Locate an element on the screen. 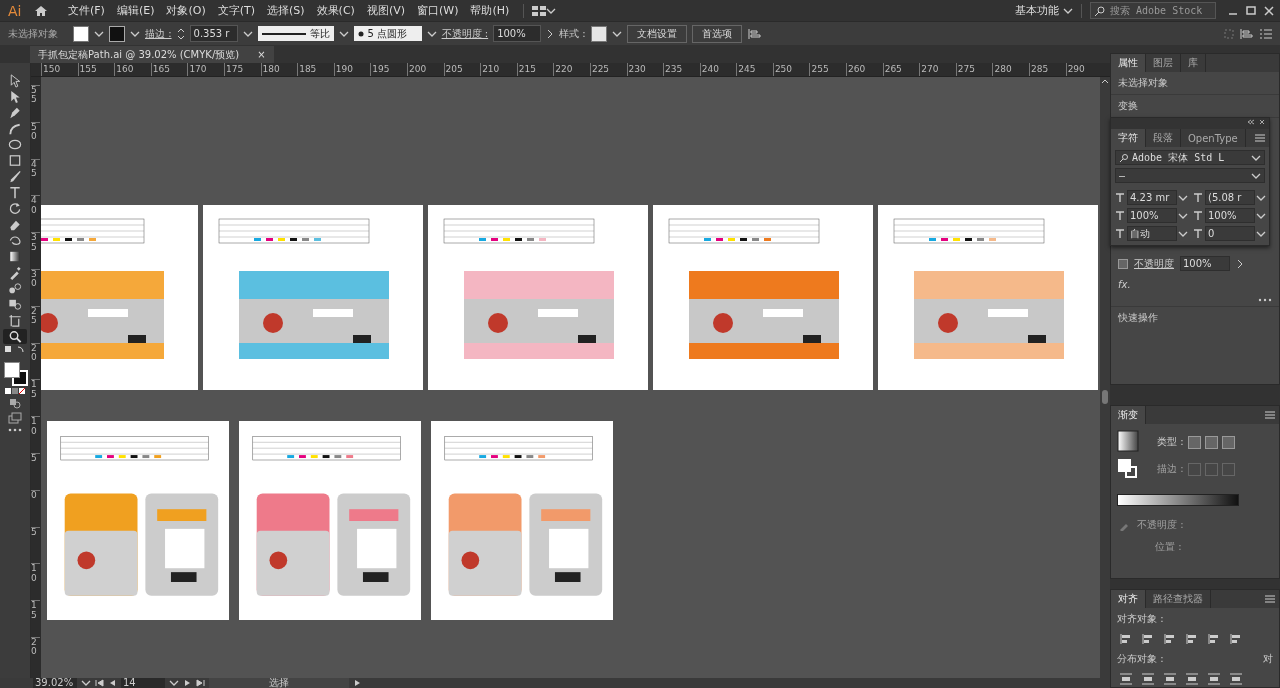  menu-item: 文件(F) is located at coordinates (86, 10).